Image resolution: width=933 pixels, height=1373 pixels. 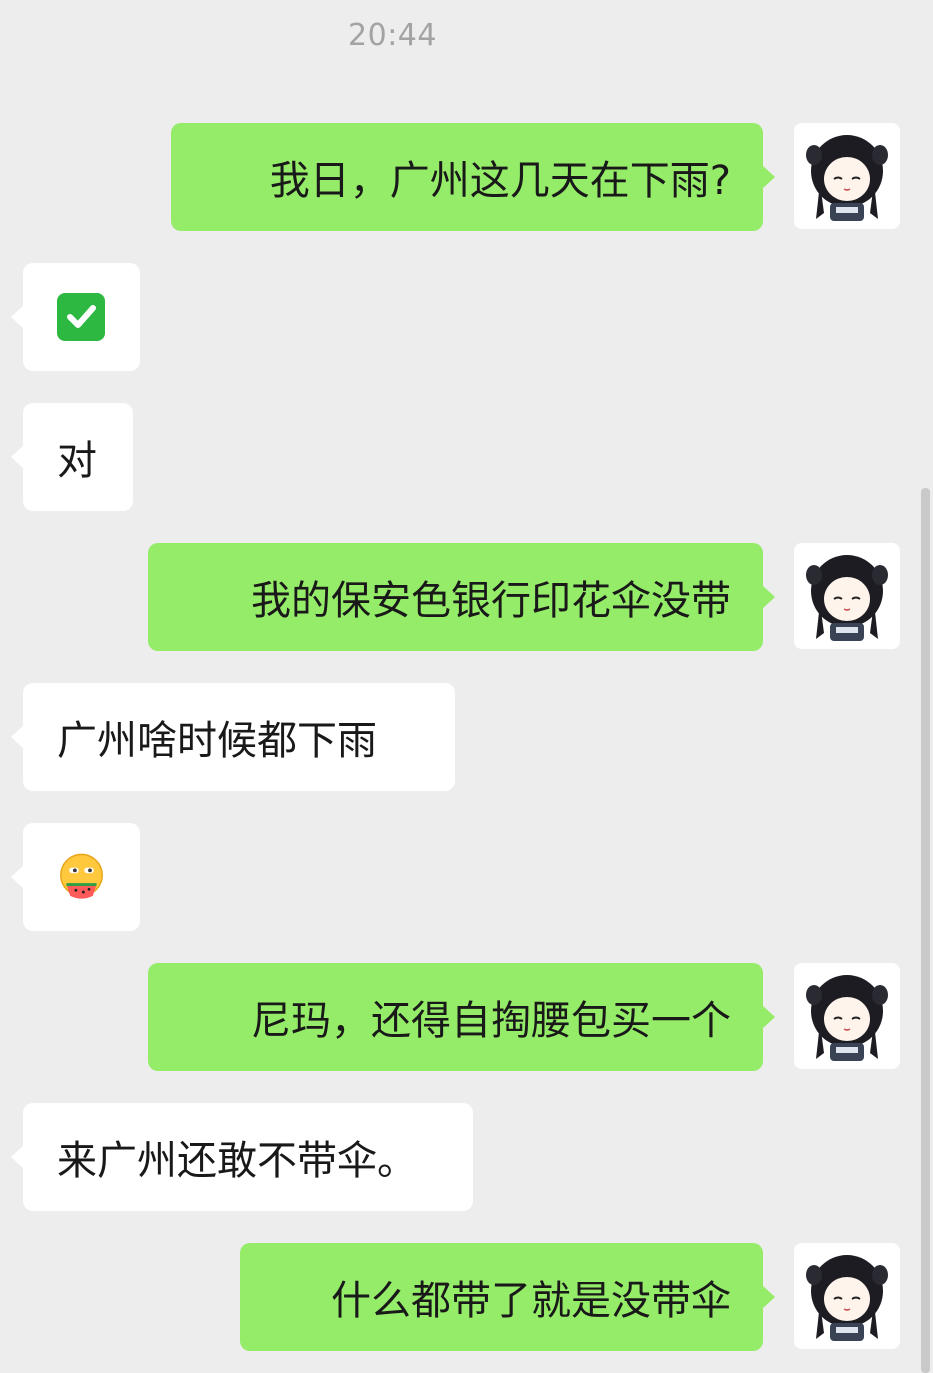 I want to click on outgoing-message-bubble: 我的保安色银行印花伞没带, so click(x=461, y=597).